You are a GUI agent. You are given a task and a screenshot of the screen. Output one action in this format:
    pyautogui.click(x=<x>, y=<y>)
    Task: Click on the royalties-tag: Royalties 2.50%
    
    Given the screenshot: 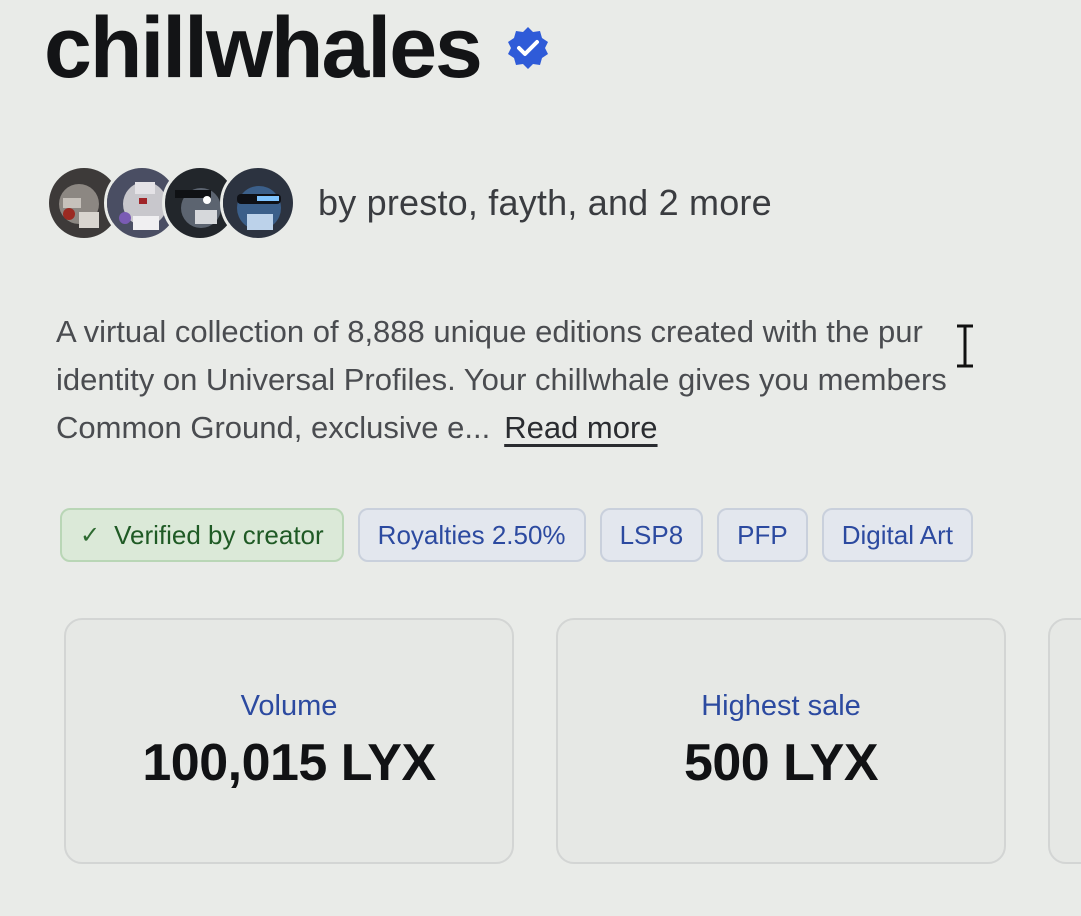 What is the action you would take?
    pyautogui.click(x=471, y=535)
    